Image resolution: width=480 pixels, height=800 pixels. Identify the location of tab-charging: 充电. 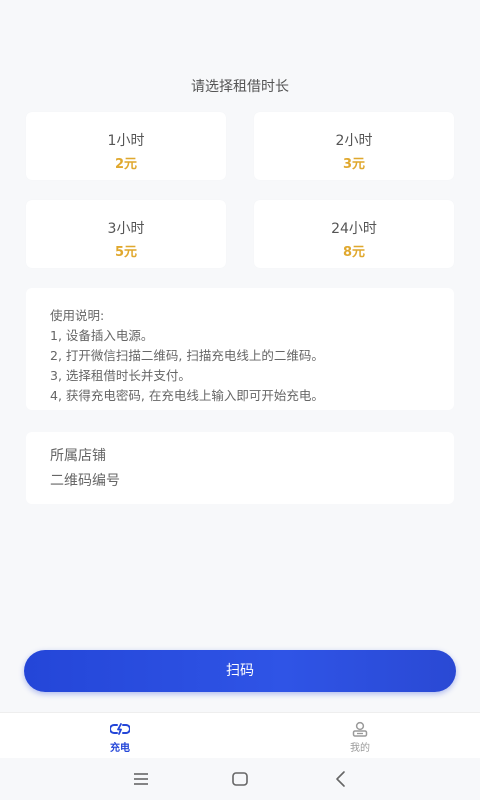
(120, 736).